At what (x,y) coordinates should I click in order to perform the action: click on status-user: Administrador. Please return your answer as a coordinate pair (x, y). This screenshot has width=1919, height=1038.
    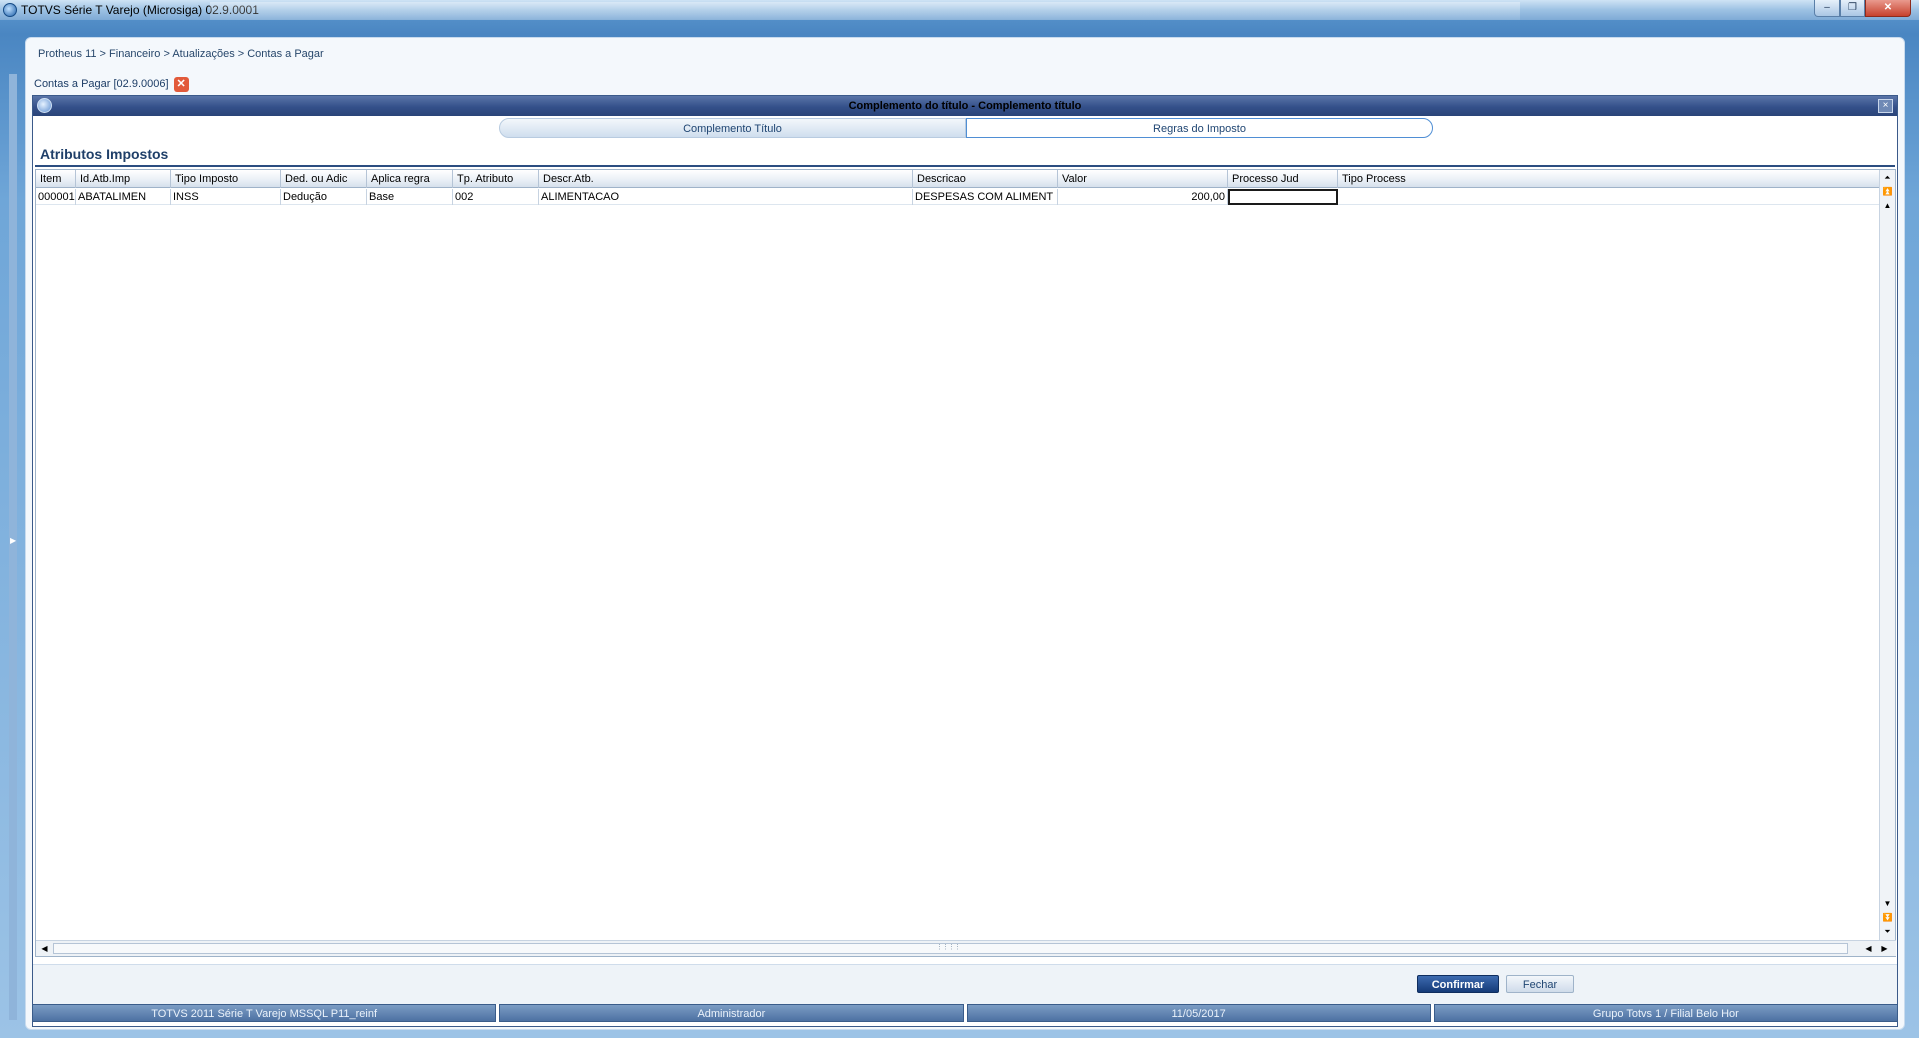
    Looking at the image, I should click on (731, 1013).